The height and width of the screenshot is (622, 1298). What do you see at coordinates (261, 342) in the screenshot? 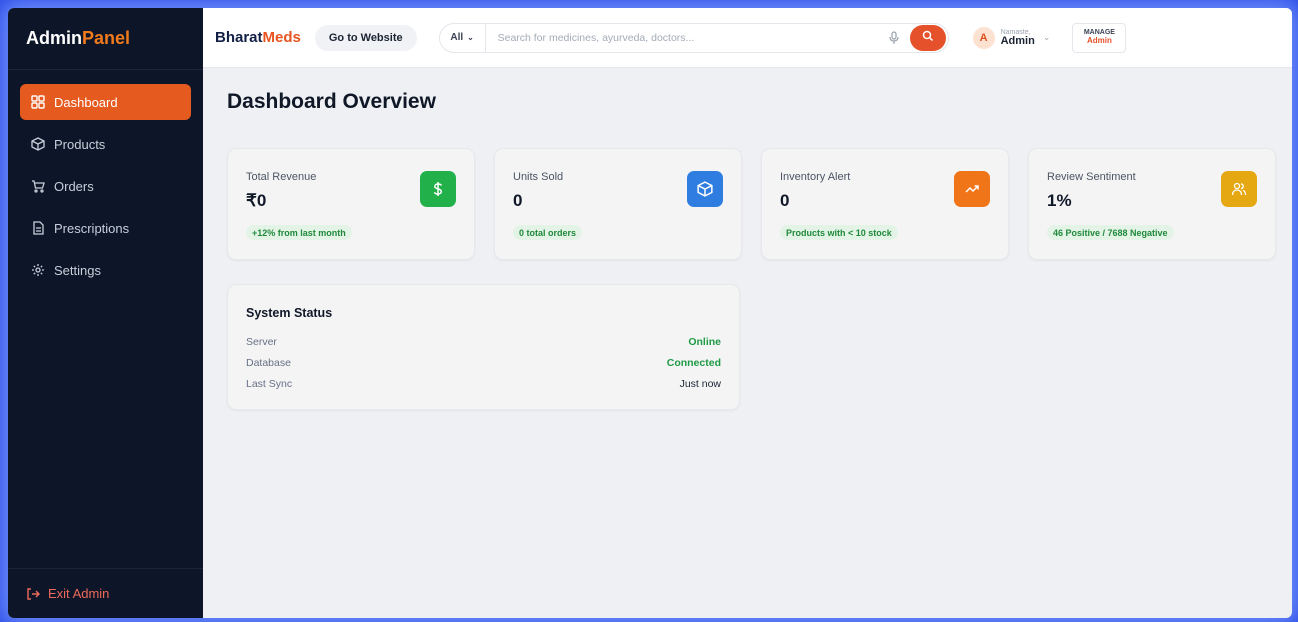
I see `status-key: Server` at bounding box center [261, 342].